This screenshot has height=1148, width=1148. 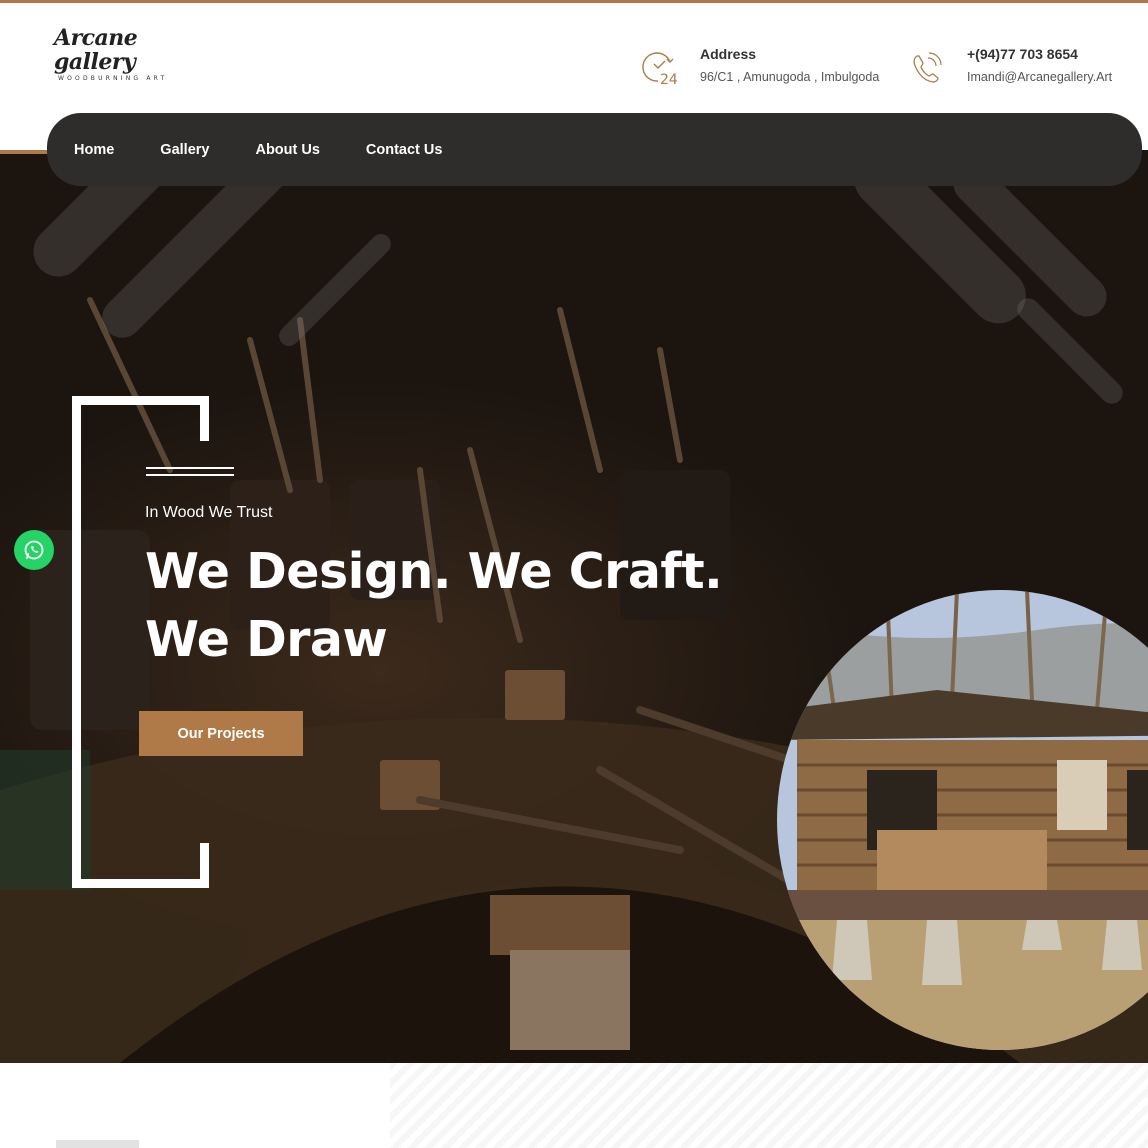 What do you see at coordinates (97, 1144) in the screenshot?
I see `section-label-placeholder` at bounding box center [97, 1144].